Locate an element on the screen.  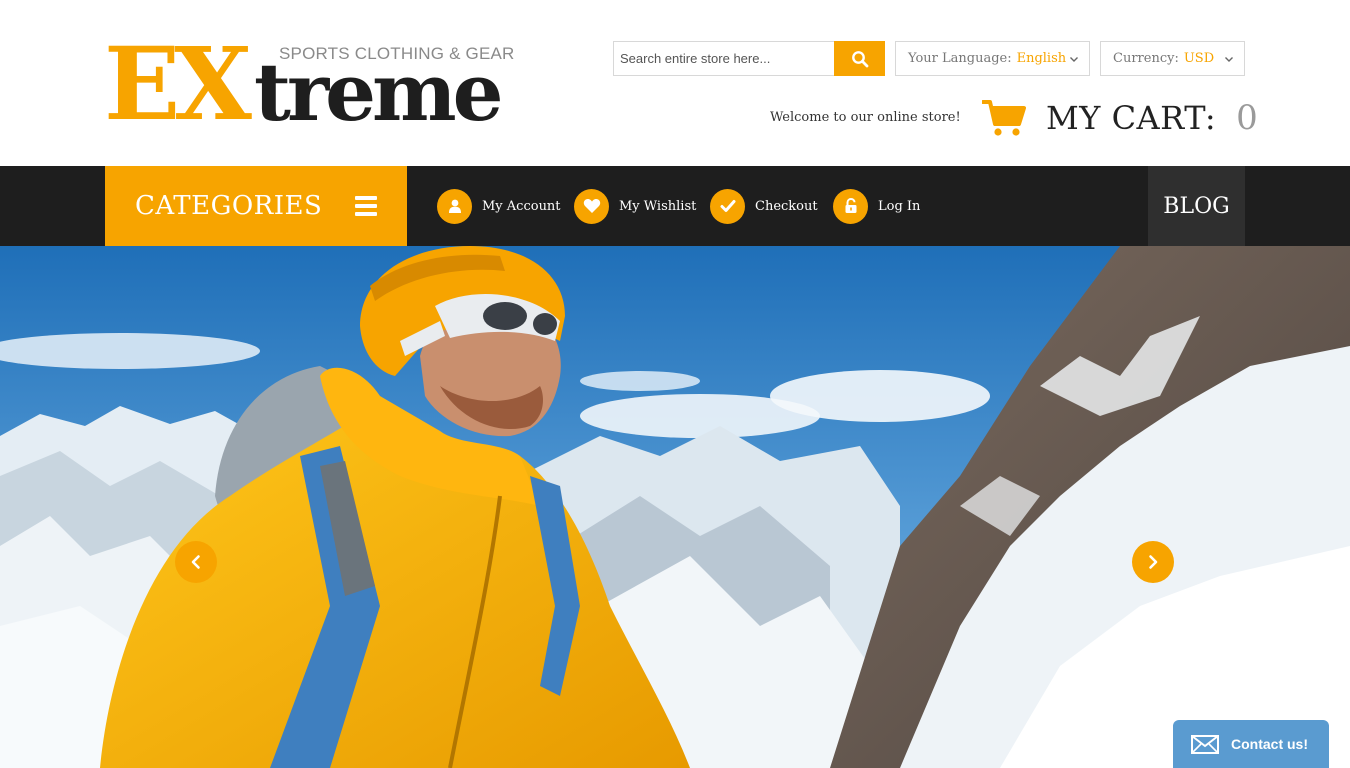
contact-us-button: Contact us! is located at coordinates (1251, 744).